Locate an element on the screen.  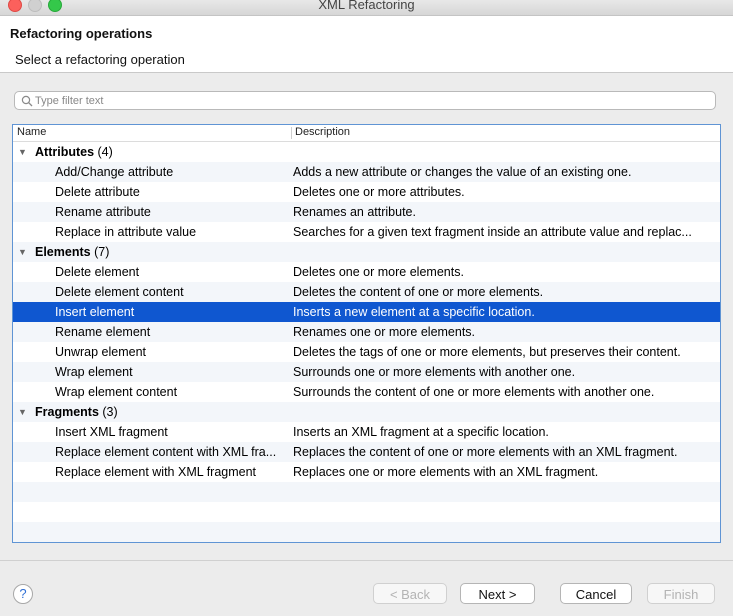
back-button: < Back is located at coordinates (410, 593).